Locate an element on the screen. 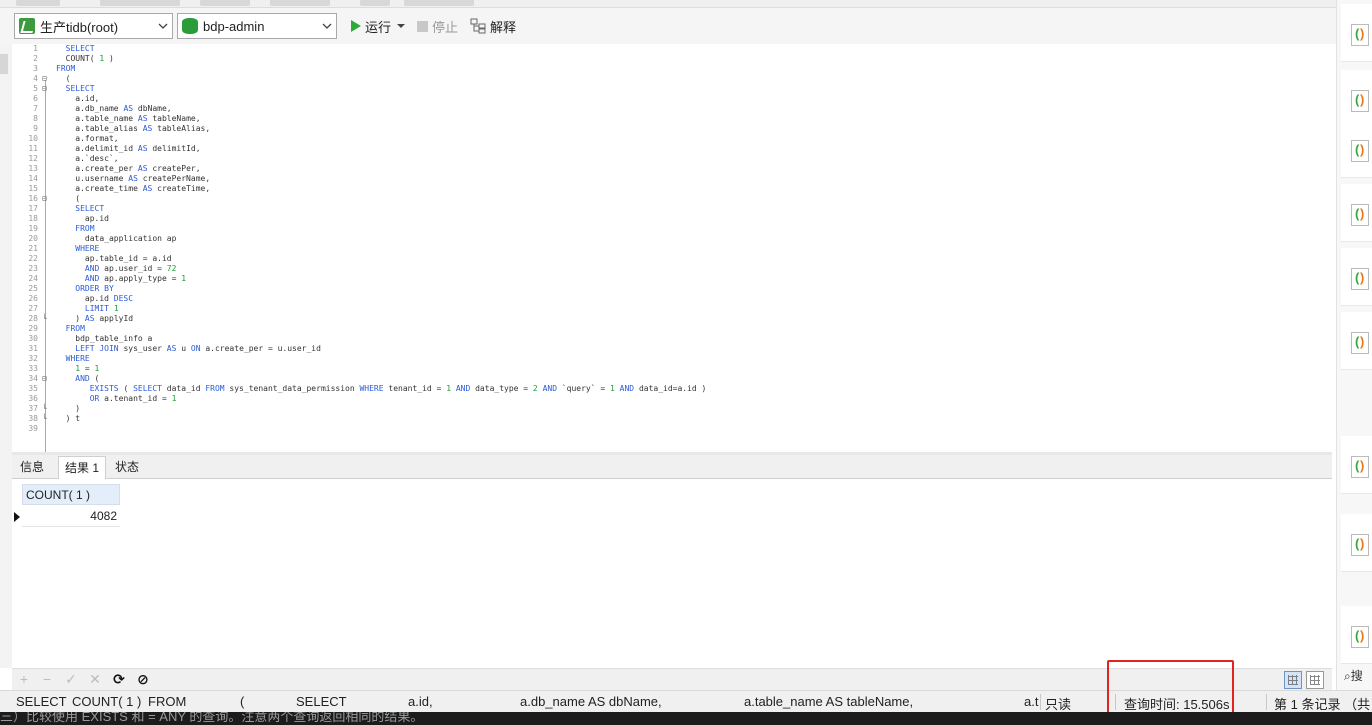 The height and width of the screenshot is (725, 1372). line-number: 7 is located at coordinates (35, 108).